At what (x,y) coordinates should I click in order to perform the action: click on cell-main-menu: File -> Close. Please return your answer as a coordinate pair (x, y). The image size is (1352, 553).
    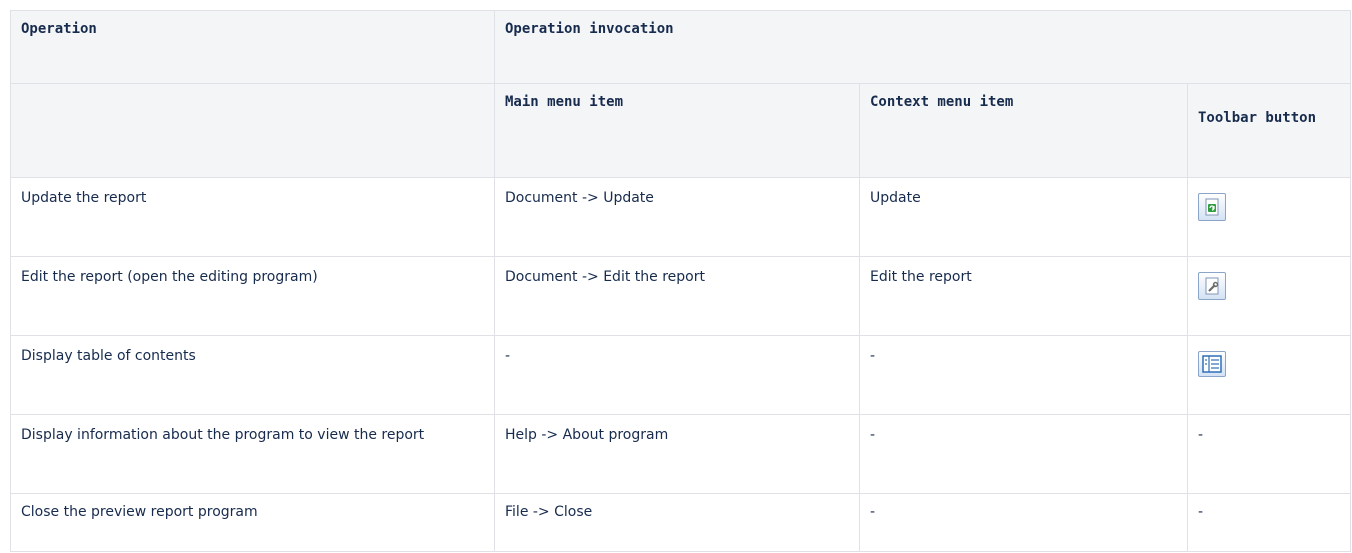
    Looking at the image, I should click on (677, 522).